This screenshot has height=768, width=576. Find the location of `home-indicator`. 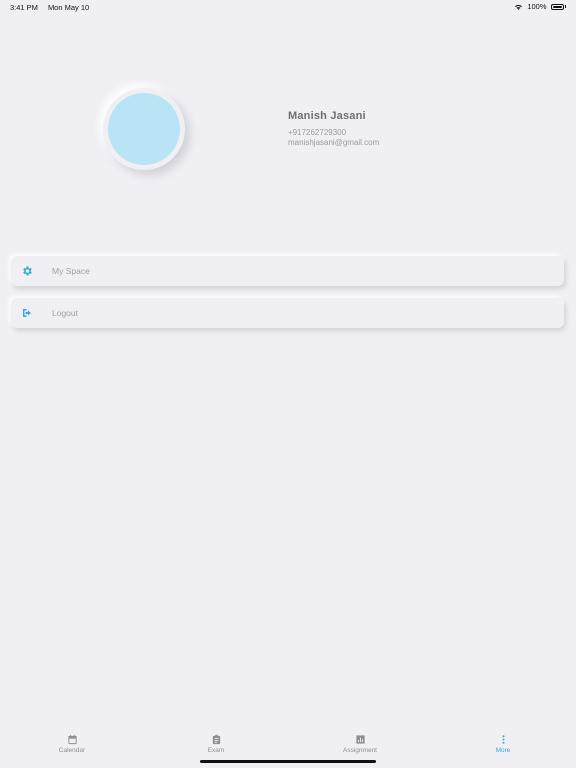

home-indicator is located at coordinates (288, 761).